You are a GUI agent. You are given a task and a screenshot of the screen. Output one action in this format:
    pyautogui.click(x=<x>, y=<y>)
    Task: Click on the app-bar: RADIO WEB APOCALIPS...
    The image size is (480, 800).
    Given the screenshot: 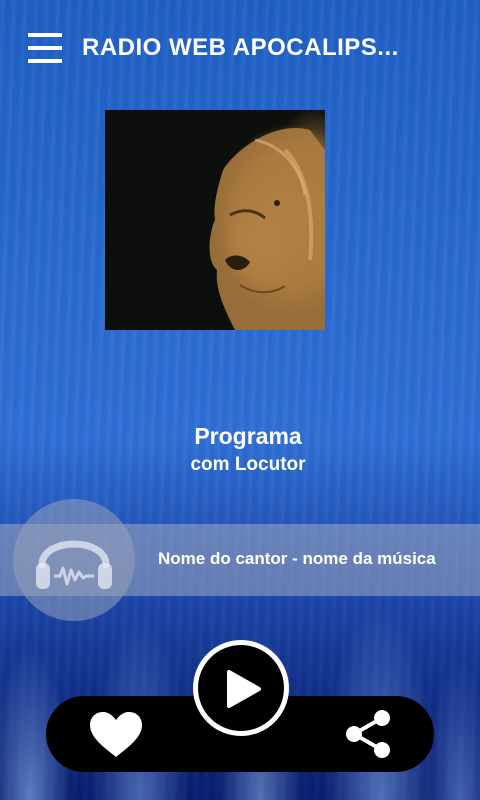 What is the action you would take?
    pyautogui.click(x=240, y=50)
    